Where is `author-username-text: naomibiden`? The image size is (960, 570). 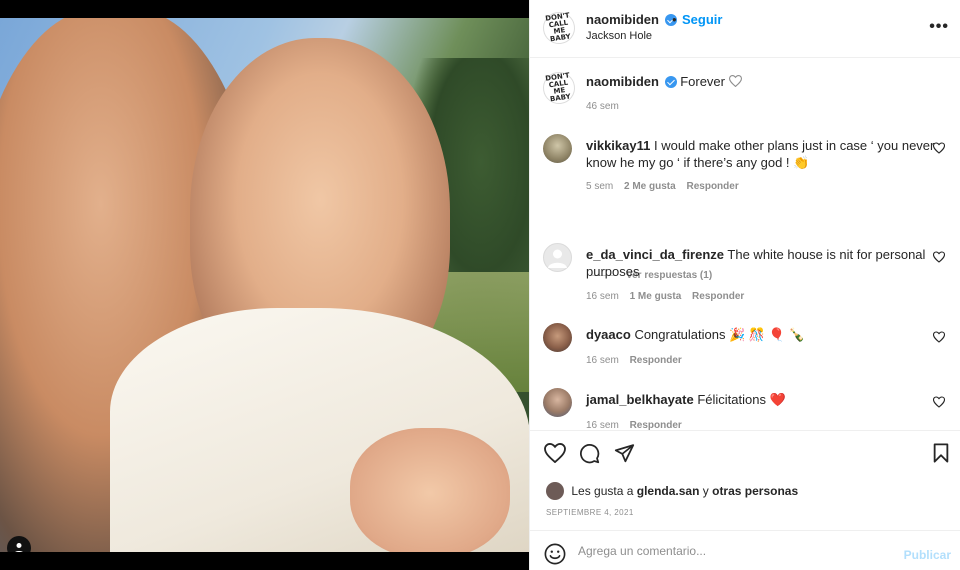
author-username-text: naomibiden is located at coordinates (622, 19).